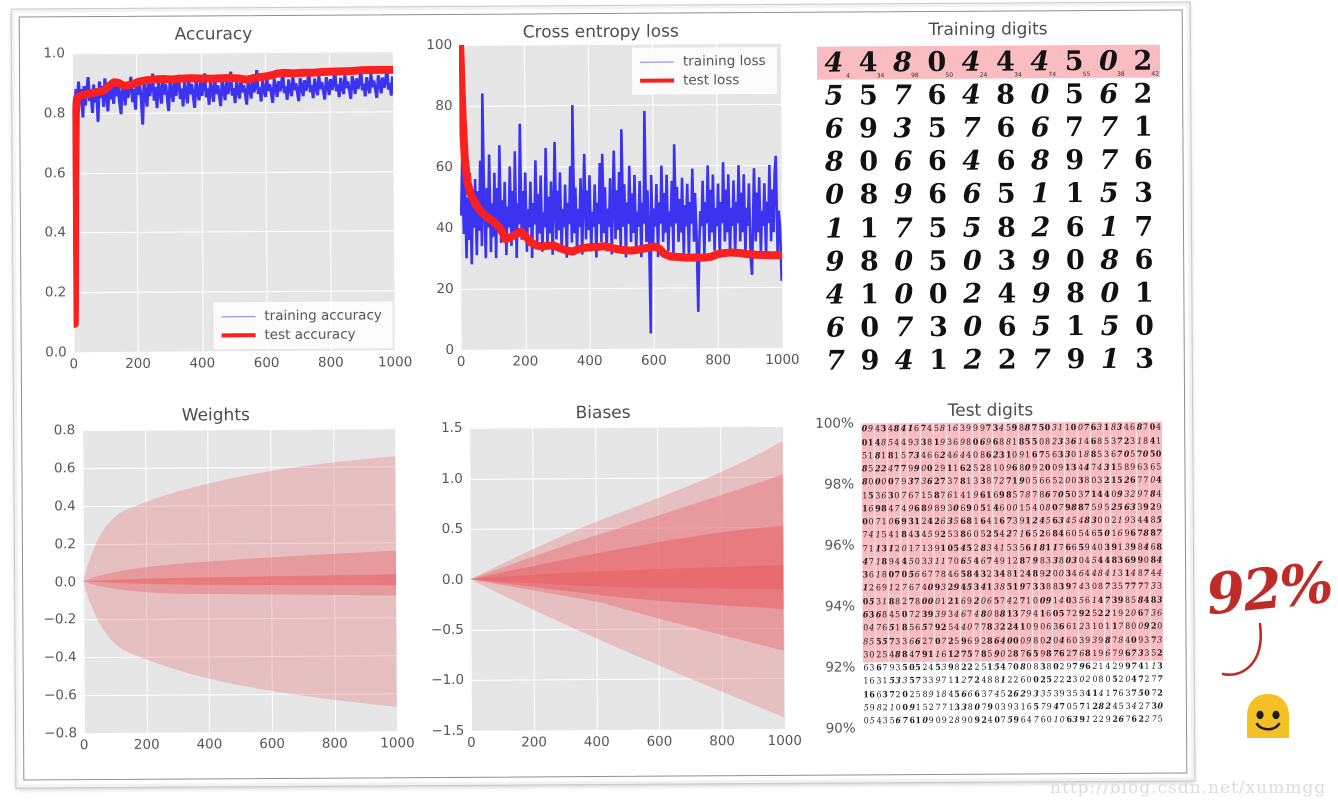 Image resolution: width=1338 pixels, height=806 pixels. What do you see at coordinates (1110, 293) in the screenshot?
I see `training-digit-cell: 0` at bounding box center [1110, 293].